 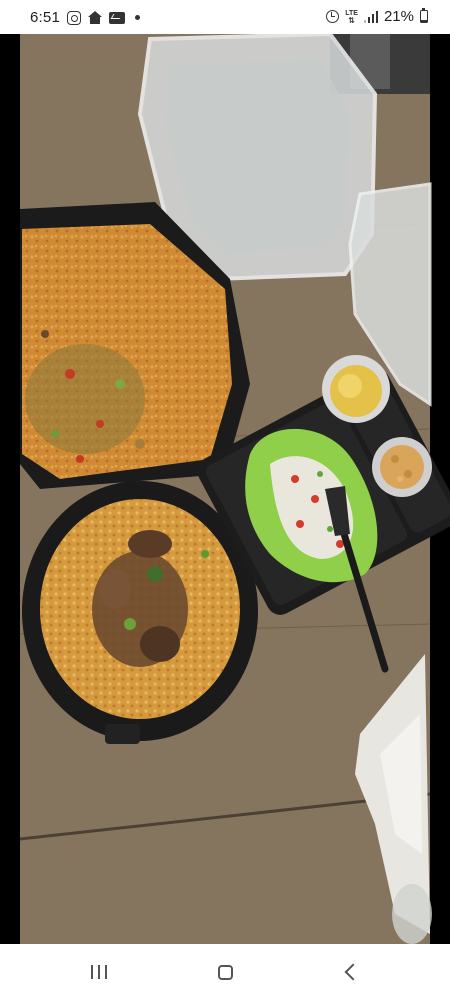 What do you see at coordinates (85, 399) in the screenshot?
I see `vegetable-topping` at bounding box center [85, 399].